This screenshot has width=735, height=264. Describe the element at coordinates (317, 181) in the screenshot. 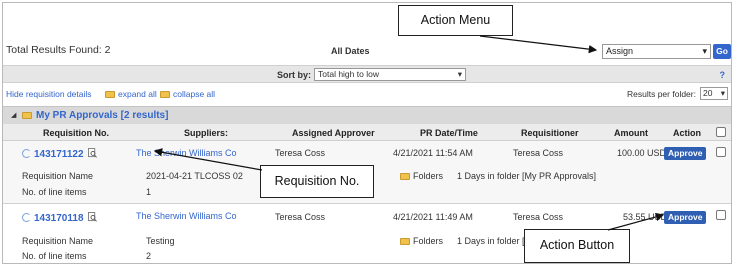

I see `requisition-no-callout: Requisition No.` at that location.